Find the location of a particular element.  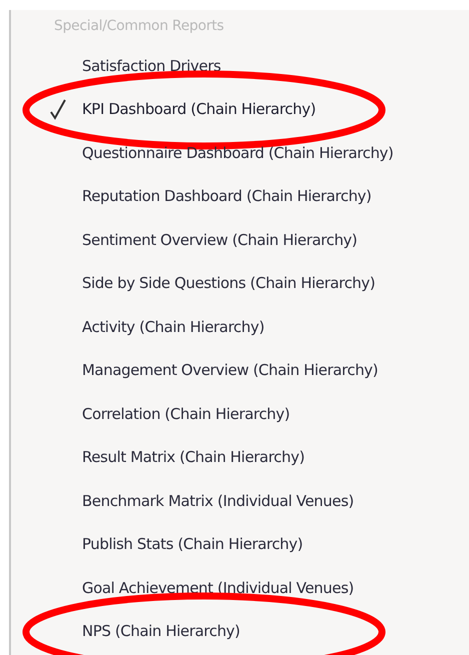

menu-item: Goal Achievement (Individual Venues) is located at coordinates (218, 587).